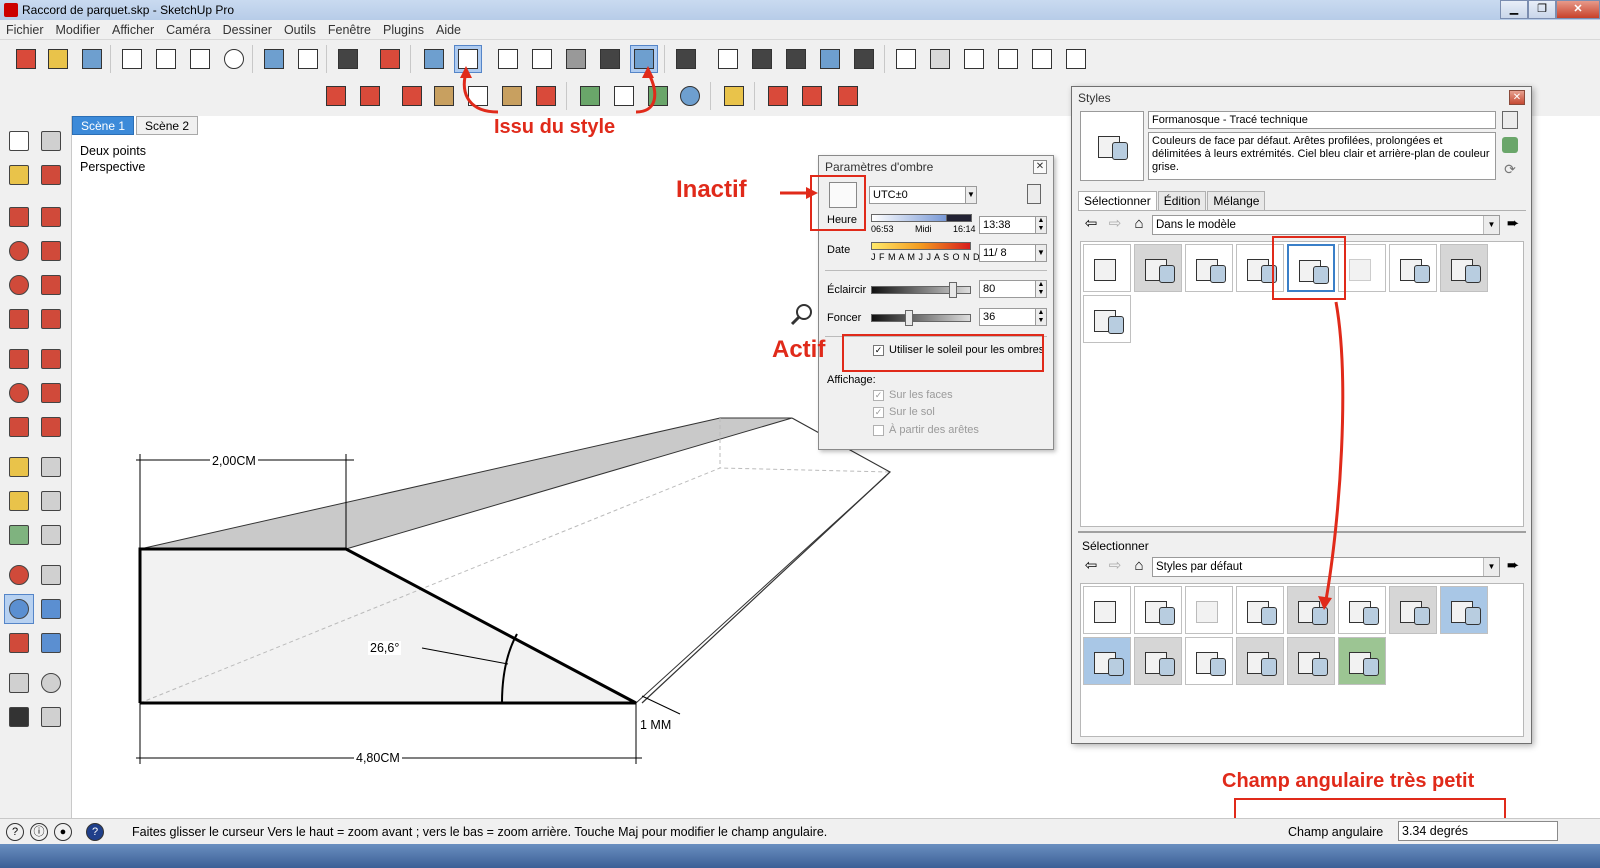 The width and height of the screenshot is (1600, 868). I want to click on section-cuts-button, so click(762, 59).